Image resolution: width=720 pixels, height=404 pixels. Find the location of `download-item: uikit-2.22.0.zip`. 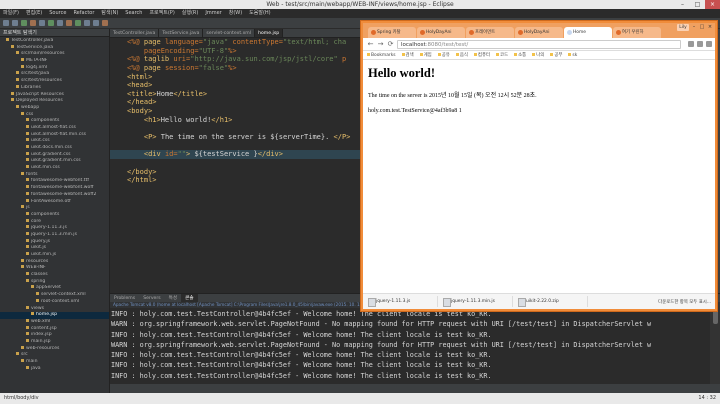

download-item: uikit-2.22.0.zip is located at coordinates (552, 301).